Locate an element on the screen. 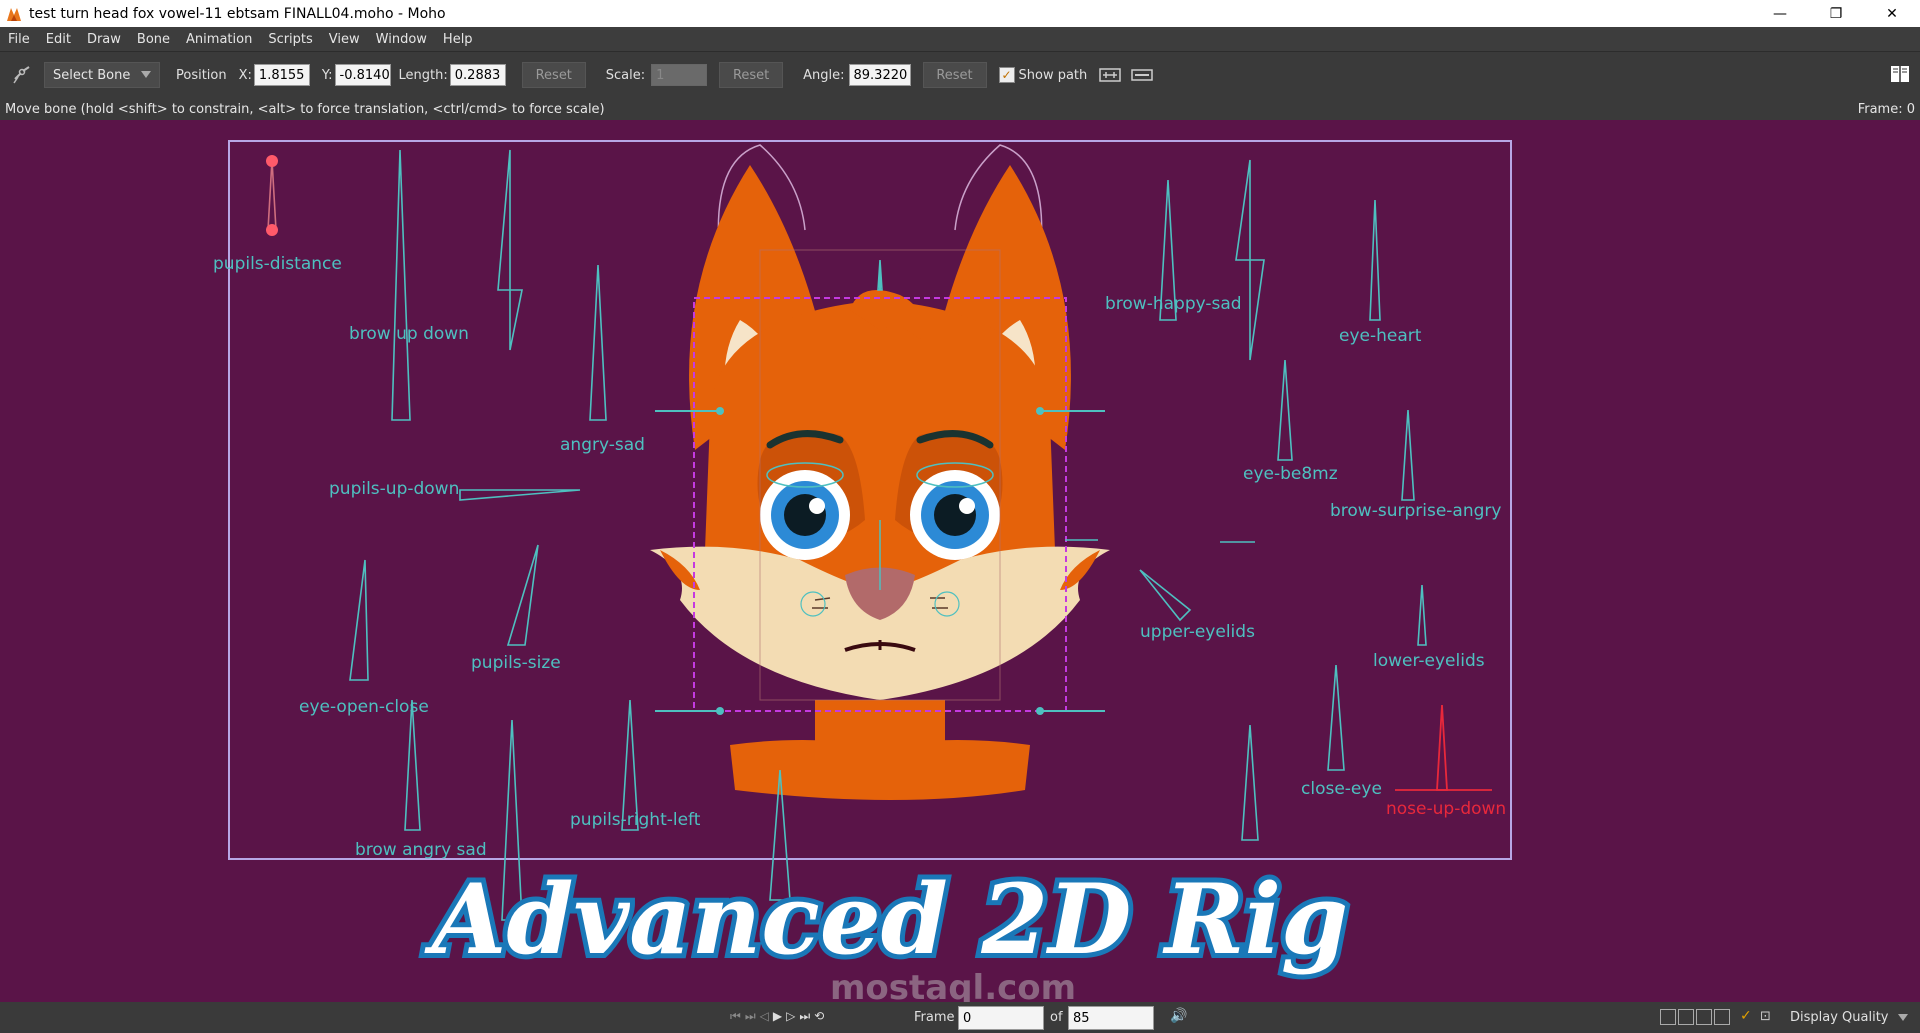  bone-label-brow-surprise-angry: brow-surprise-angry is located at coordinates (1415, 511).